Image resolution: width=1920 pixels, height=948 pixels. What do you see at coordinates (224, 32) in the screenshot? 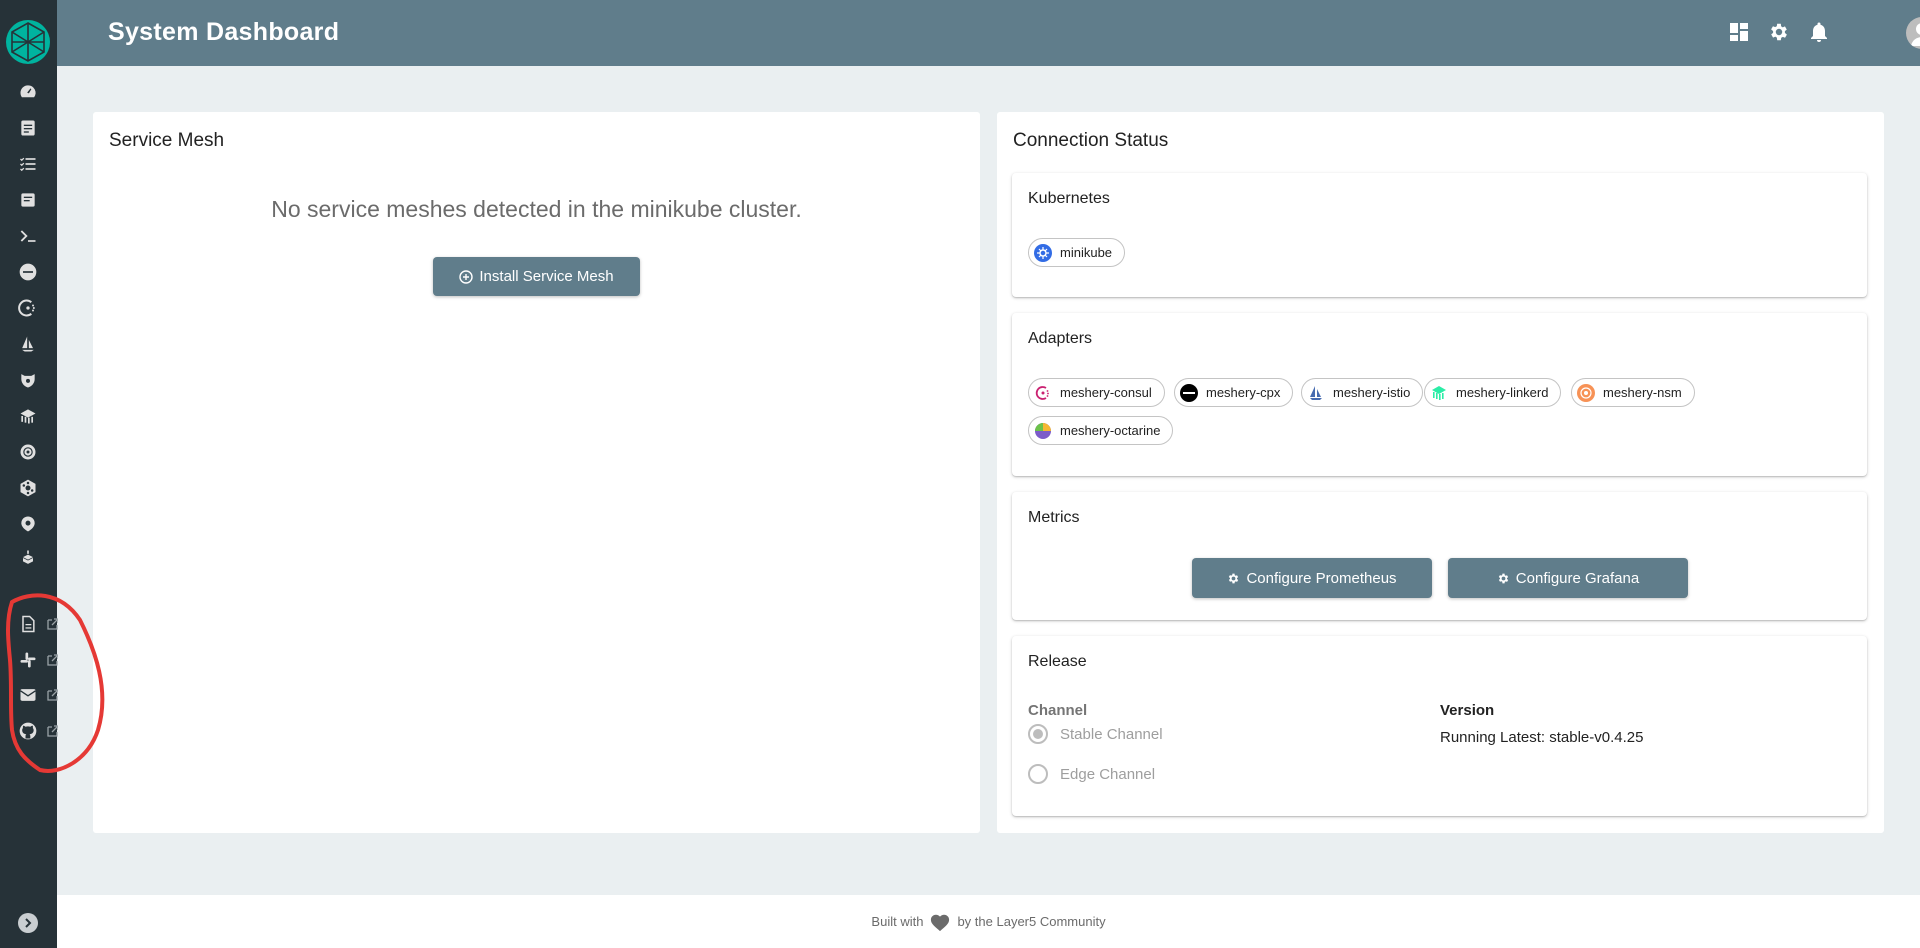
I see `page-title: System Dashboard` at bounding box center [224, 32].